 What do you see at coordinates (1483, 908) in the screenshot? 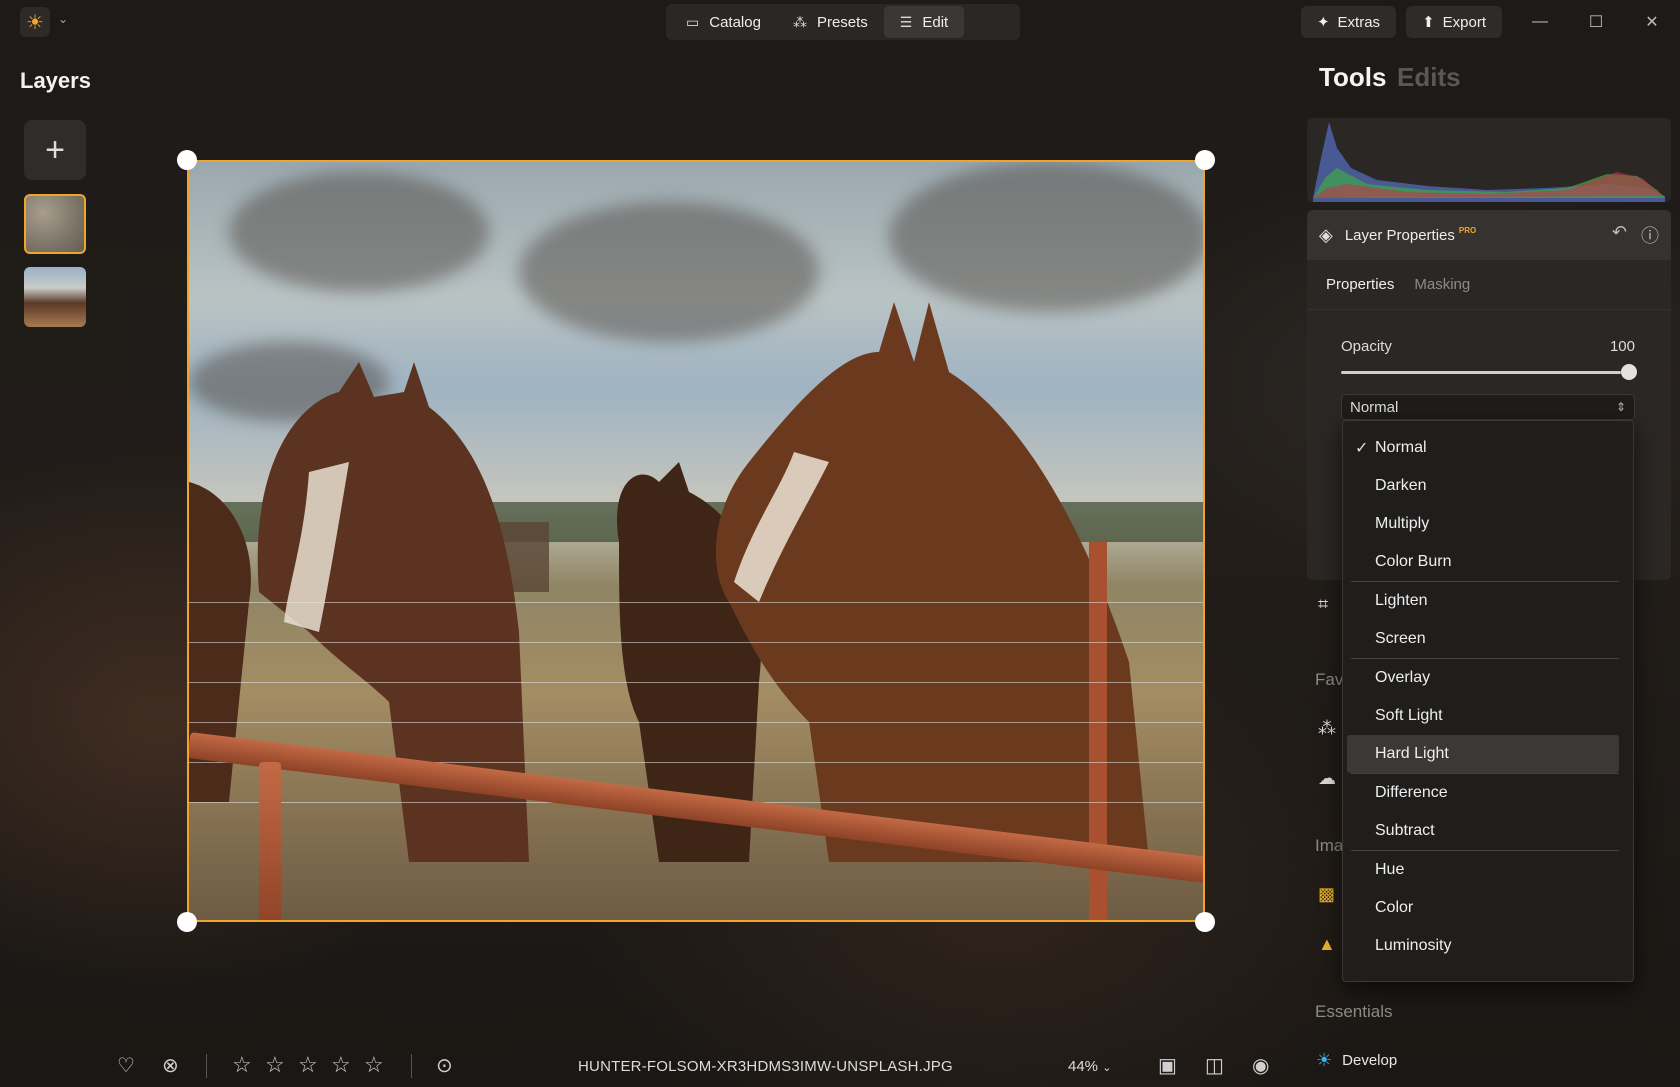
I see `blend-option-color: Color` at bounding box center [1483, 908].